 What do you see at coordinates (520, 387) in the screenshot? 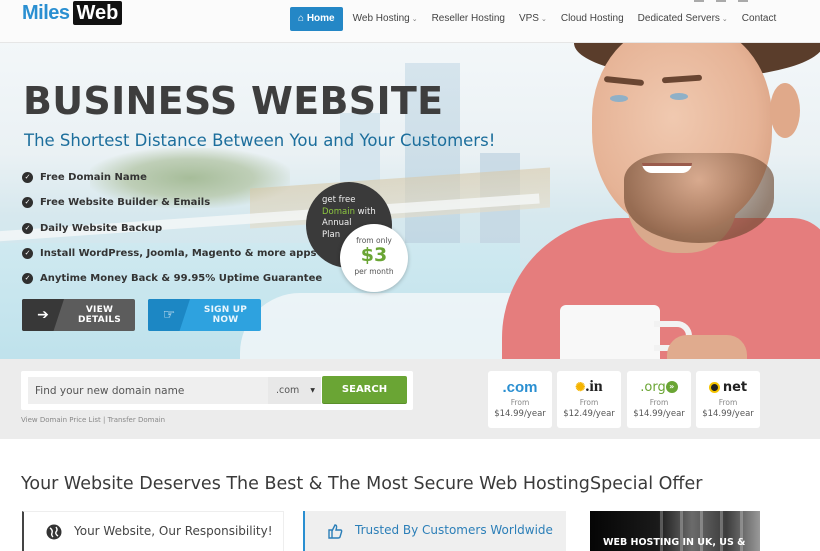
I see `tld-logo: .com` at bounding box center [520, 387].